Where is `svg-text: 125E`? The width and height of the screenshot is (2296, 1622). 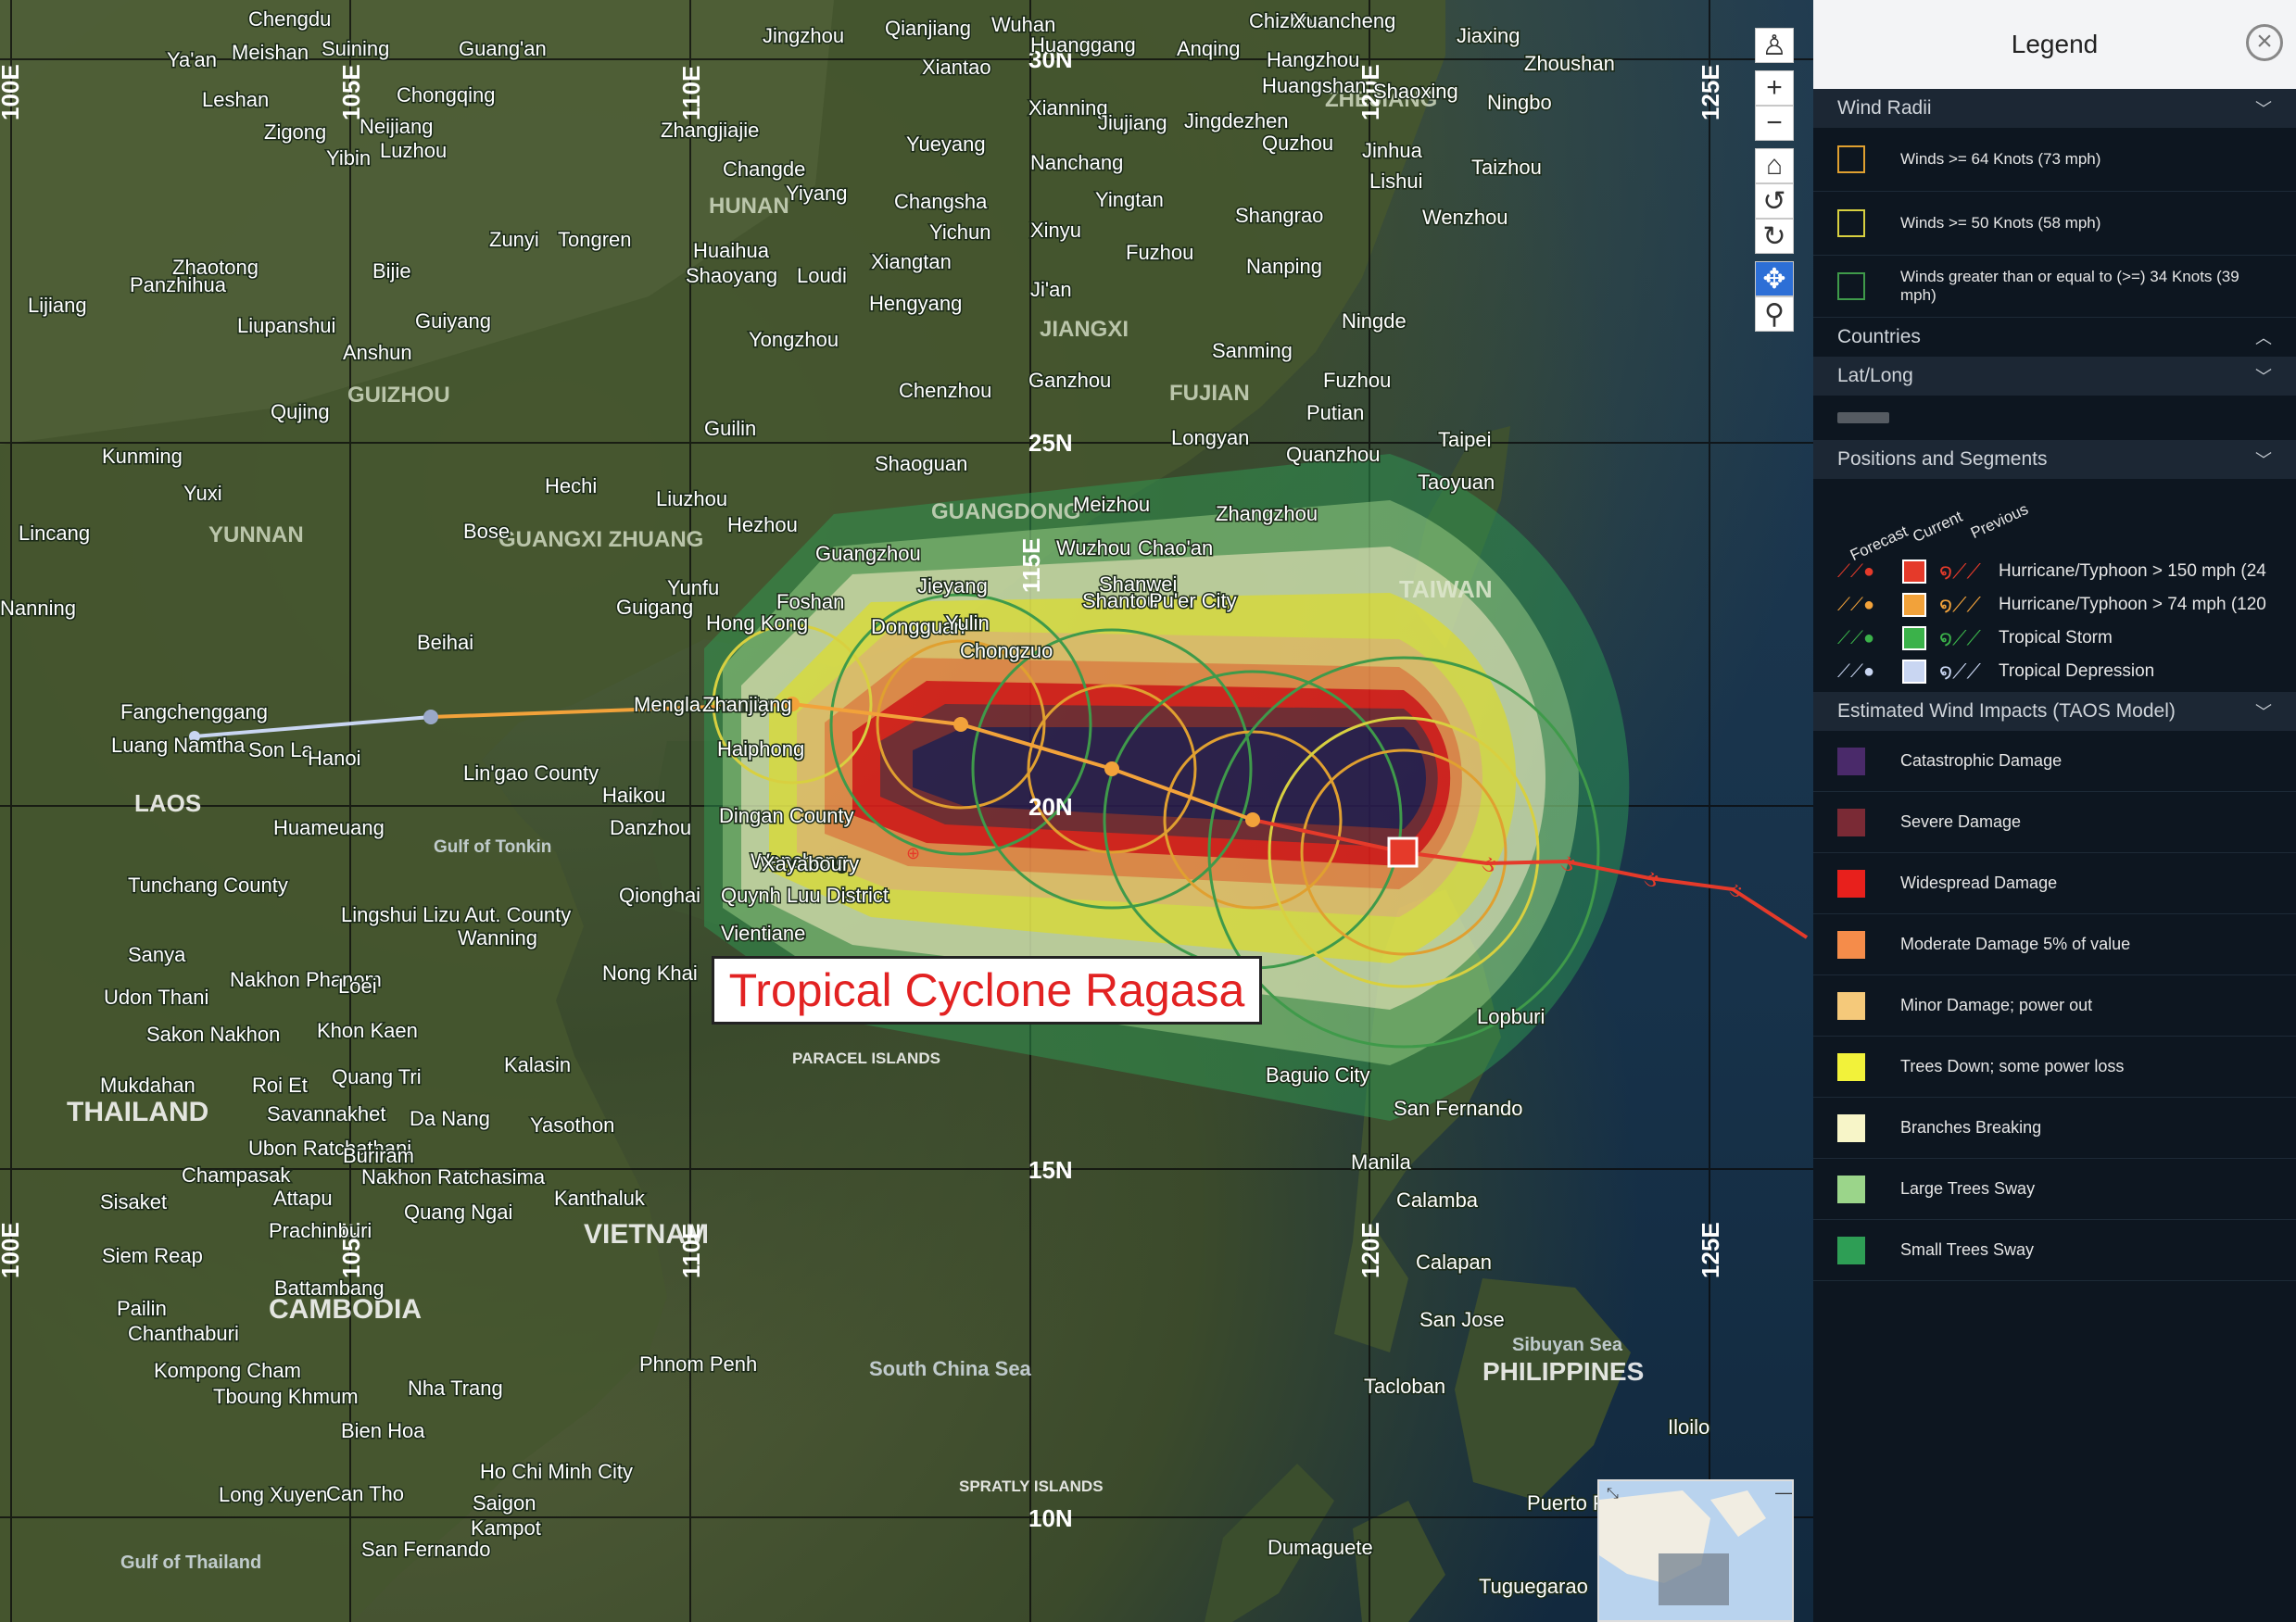 svg-text: 125E is located at coordinates (1710, 92).